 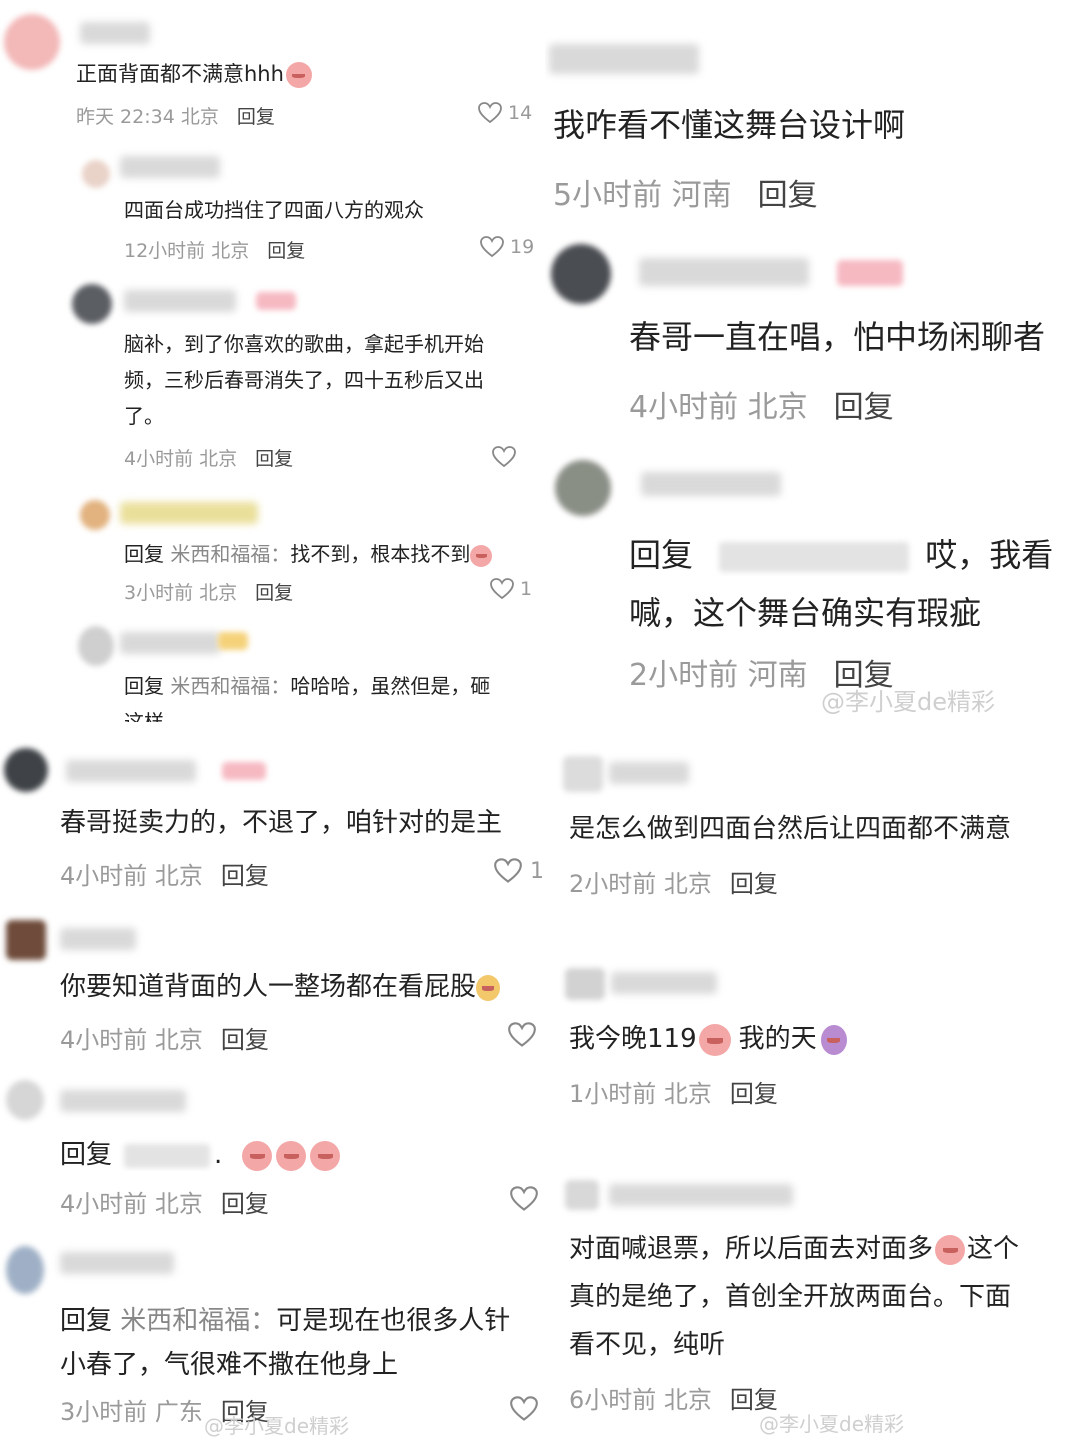 I want to click on comment-text-line: 真的是绝了，首创全开放两面台。下面, so click(x=790, y=1297).